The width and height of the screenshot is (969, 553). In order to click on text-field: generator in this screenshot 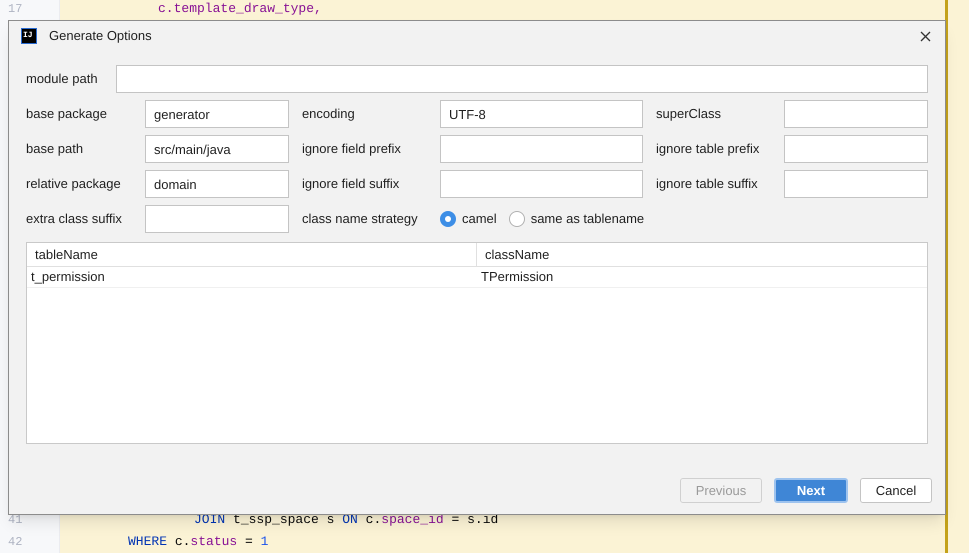, I will do `click(217, 114)`.